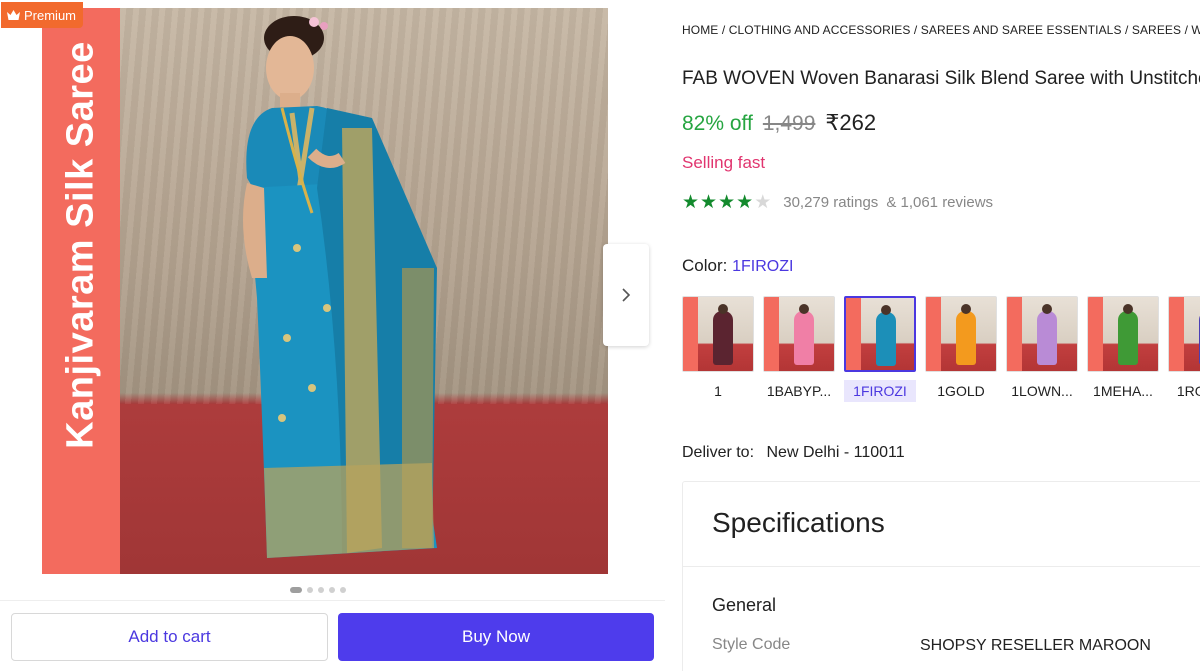  I want to click on divider, so click(941, 566).